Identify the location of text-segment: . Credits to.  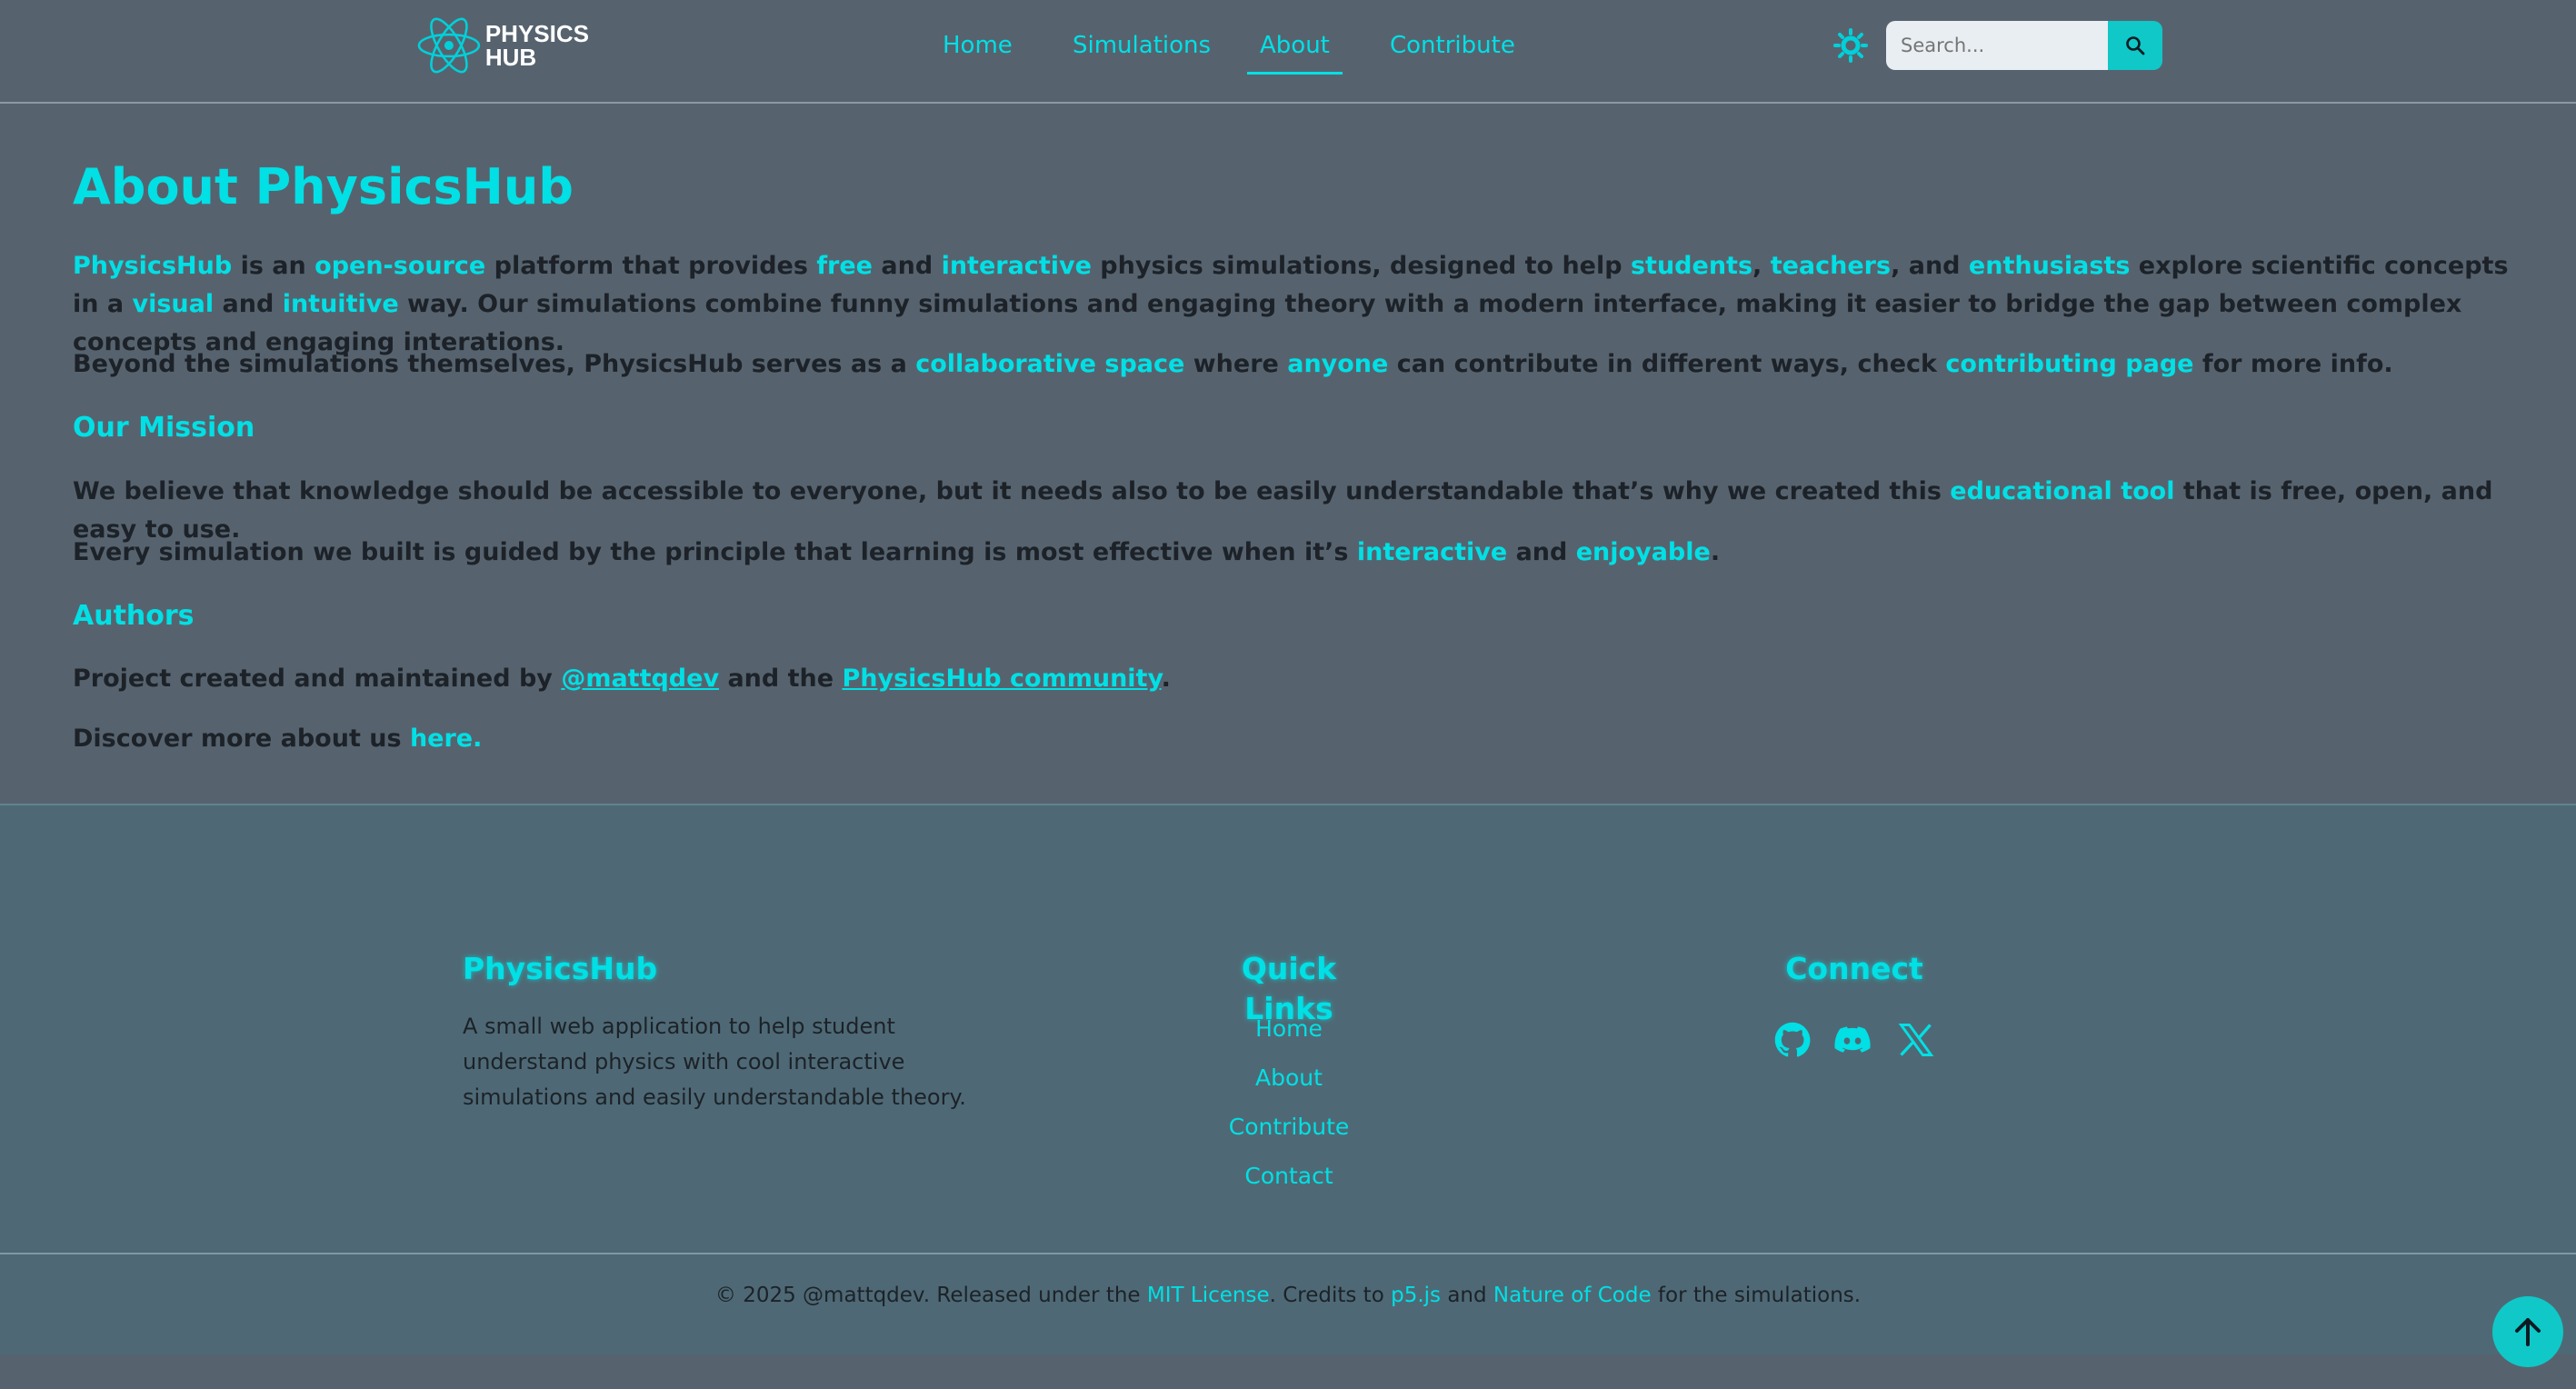
(1330, 1296).